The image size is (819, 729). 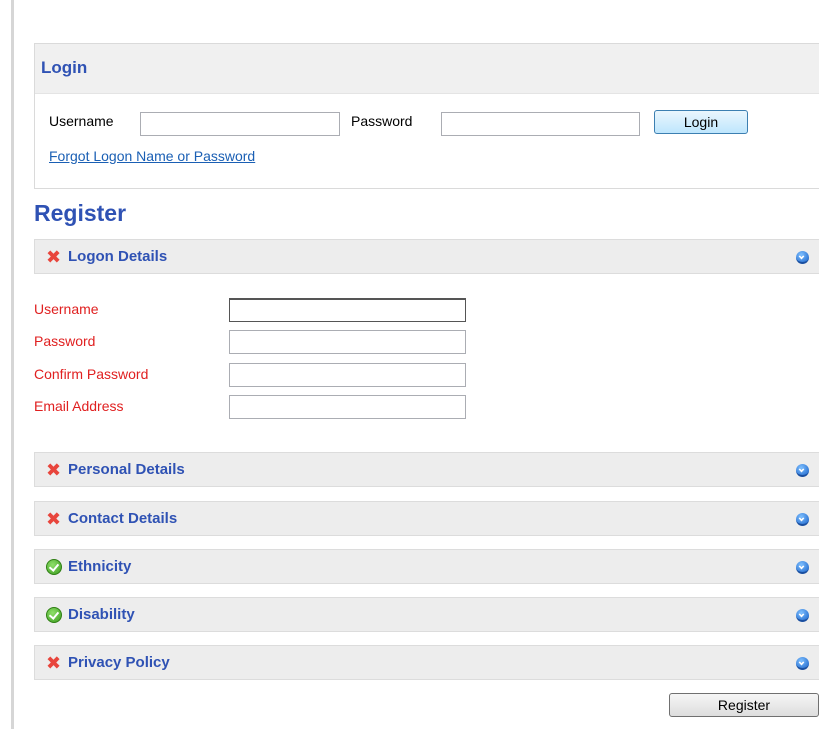 I want to click on section-ethnicity: Ethnicity, so click(x=426, y=566).